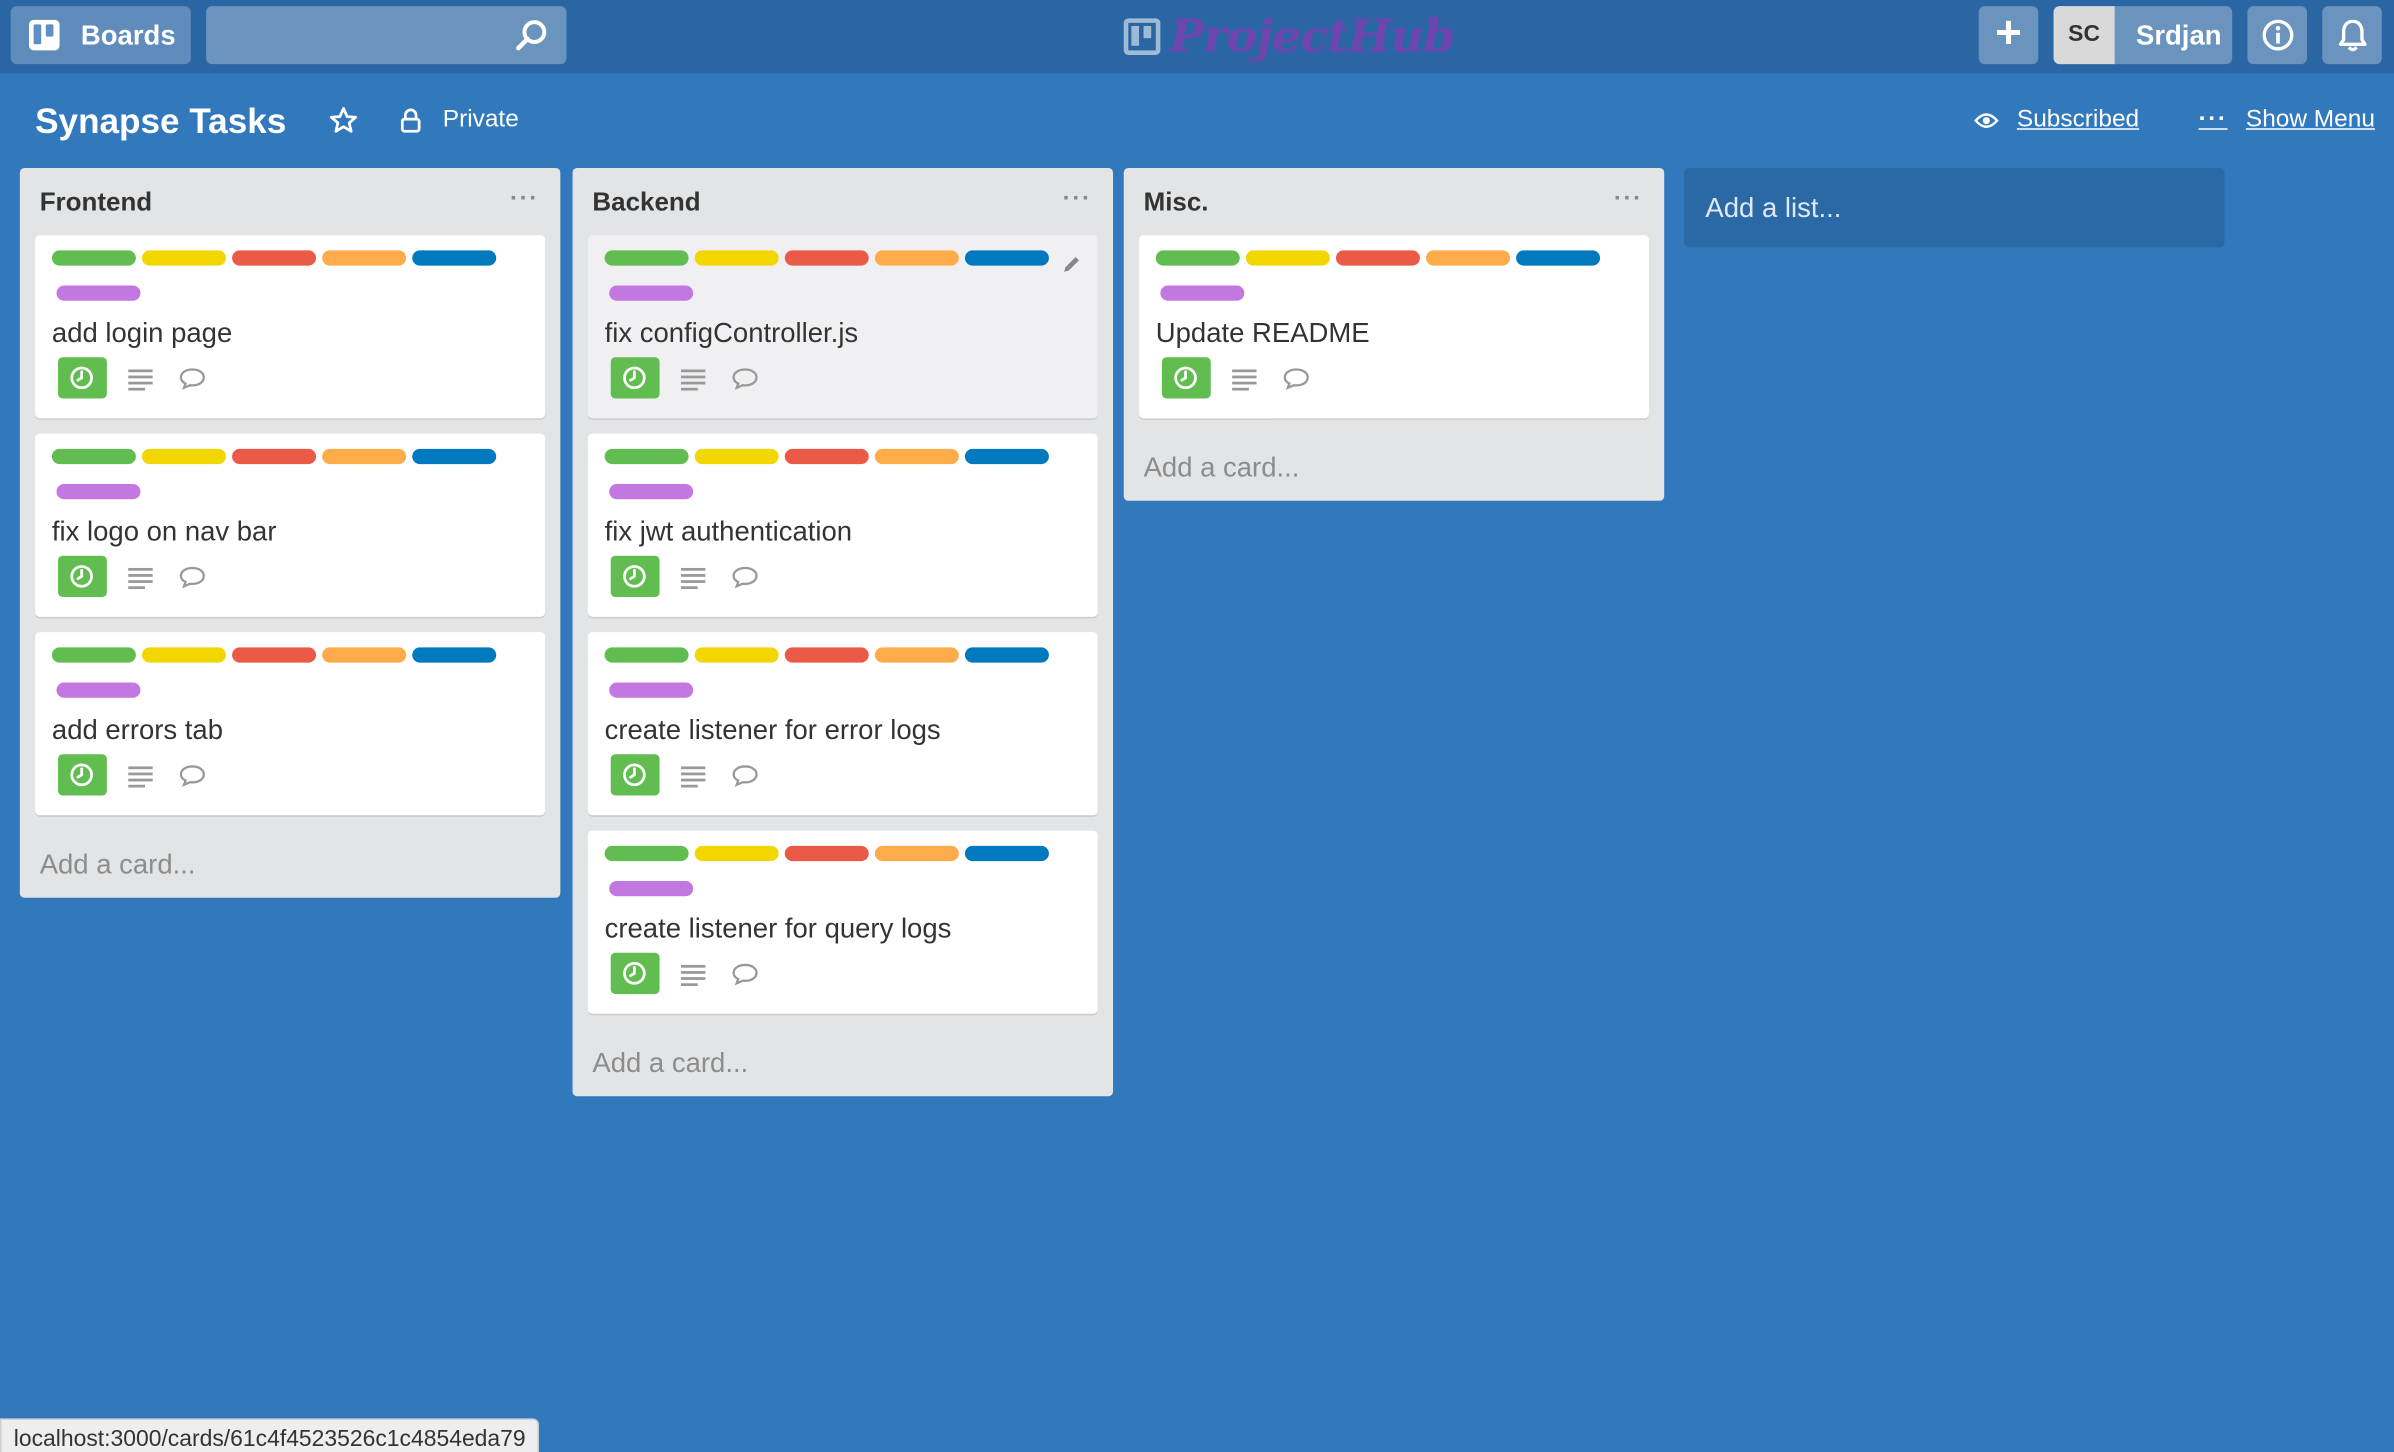 The image size is (2394, 1452). I want to click on boards-button: Boards, so click(100, 35).